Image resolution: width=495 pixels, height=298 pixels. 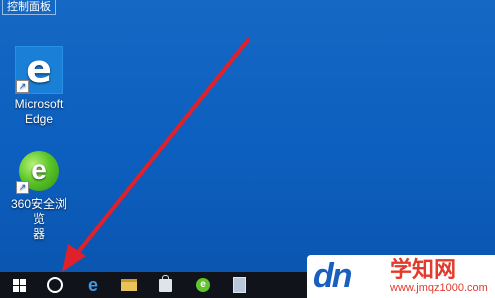 What do you see at coordinates (439, 288) in the screenshot?
I see `watermark-url: www.jmqz1000.com` at bounding box center [439, 288].